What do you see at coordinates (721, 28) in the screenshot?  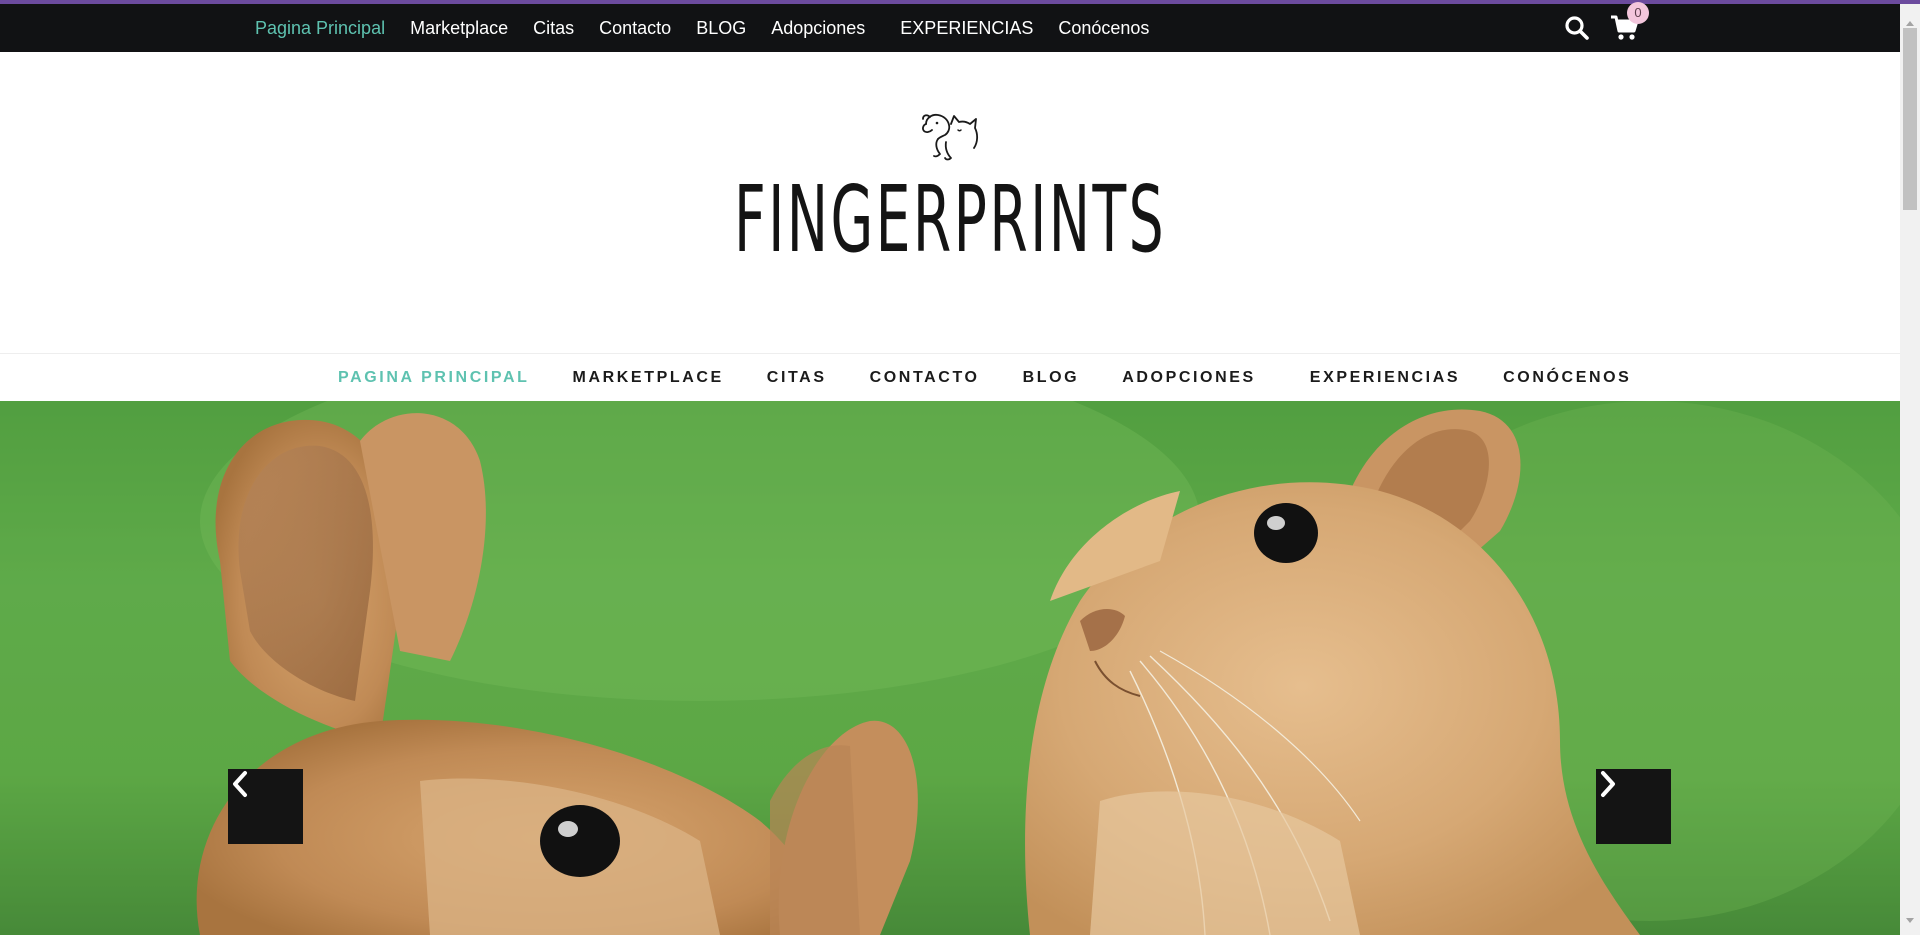 I see `top-nav-blog: BLOG` at bounding box center [721, 28].